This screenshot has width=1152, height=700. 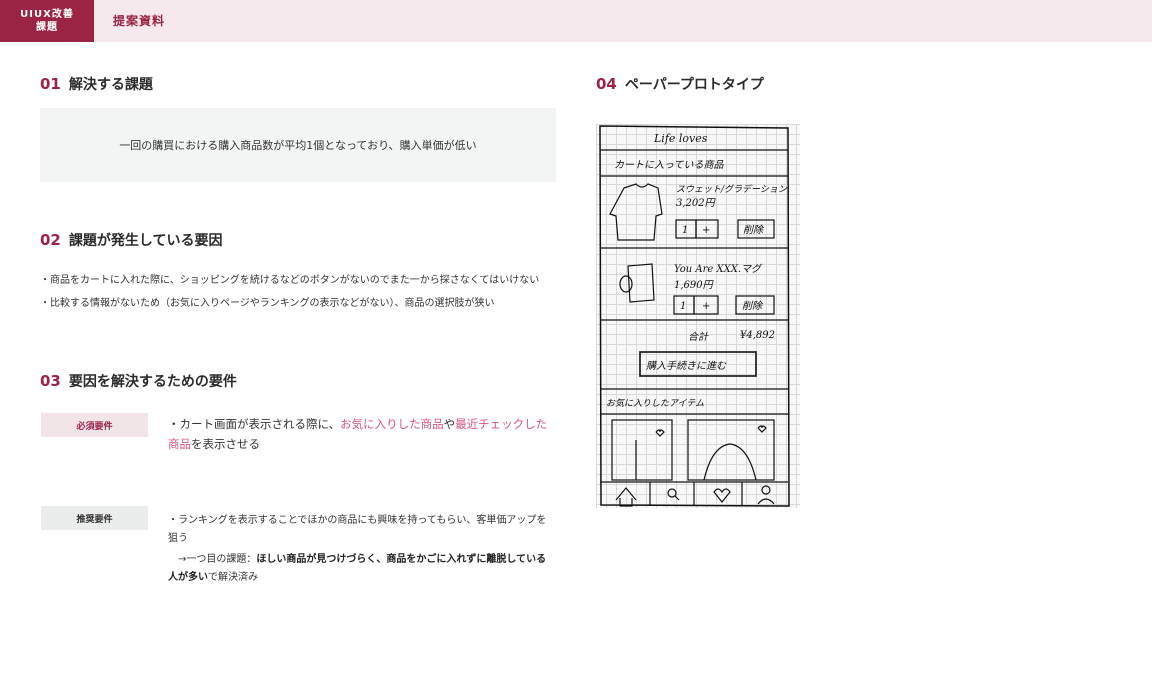 What do you see at coordinates (757, 335) in the screenshot?
I see `sketch-total-value: ¥4,892` at bounding box center [757, 335].